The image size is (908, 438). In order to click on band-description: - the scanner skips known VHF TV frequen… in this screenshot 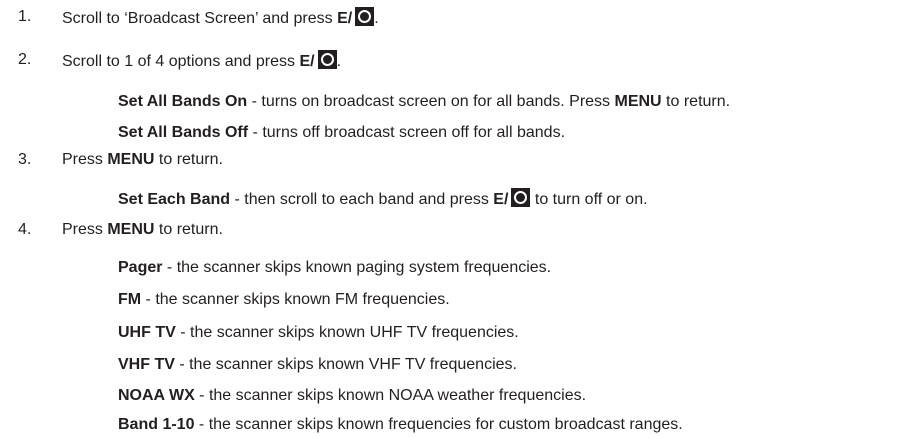, I will do `click(345, 364)`.